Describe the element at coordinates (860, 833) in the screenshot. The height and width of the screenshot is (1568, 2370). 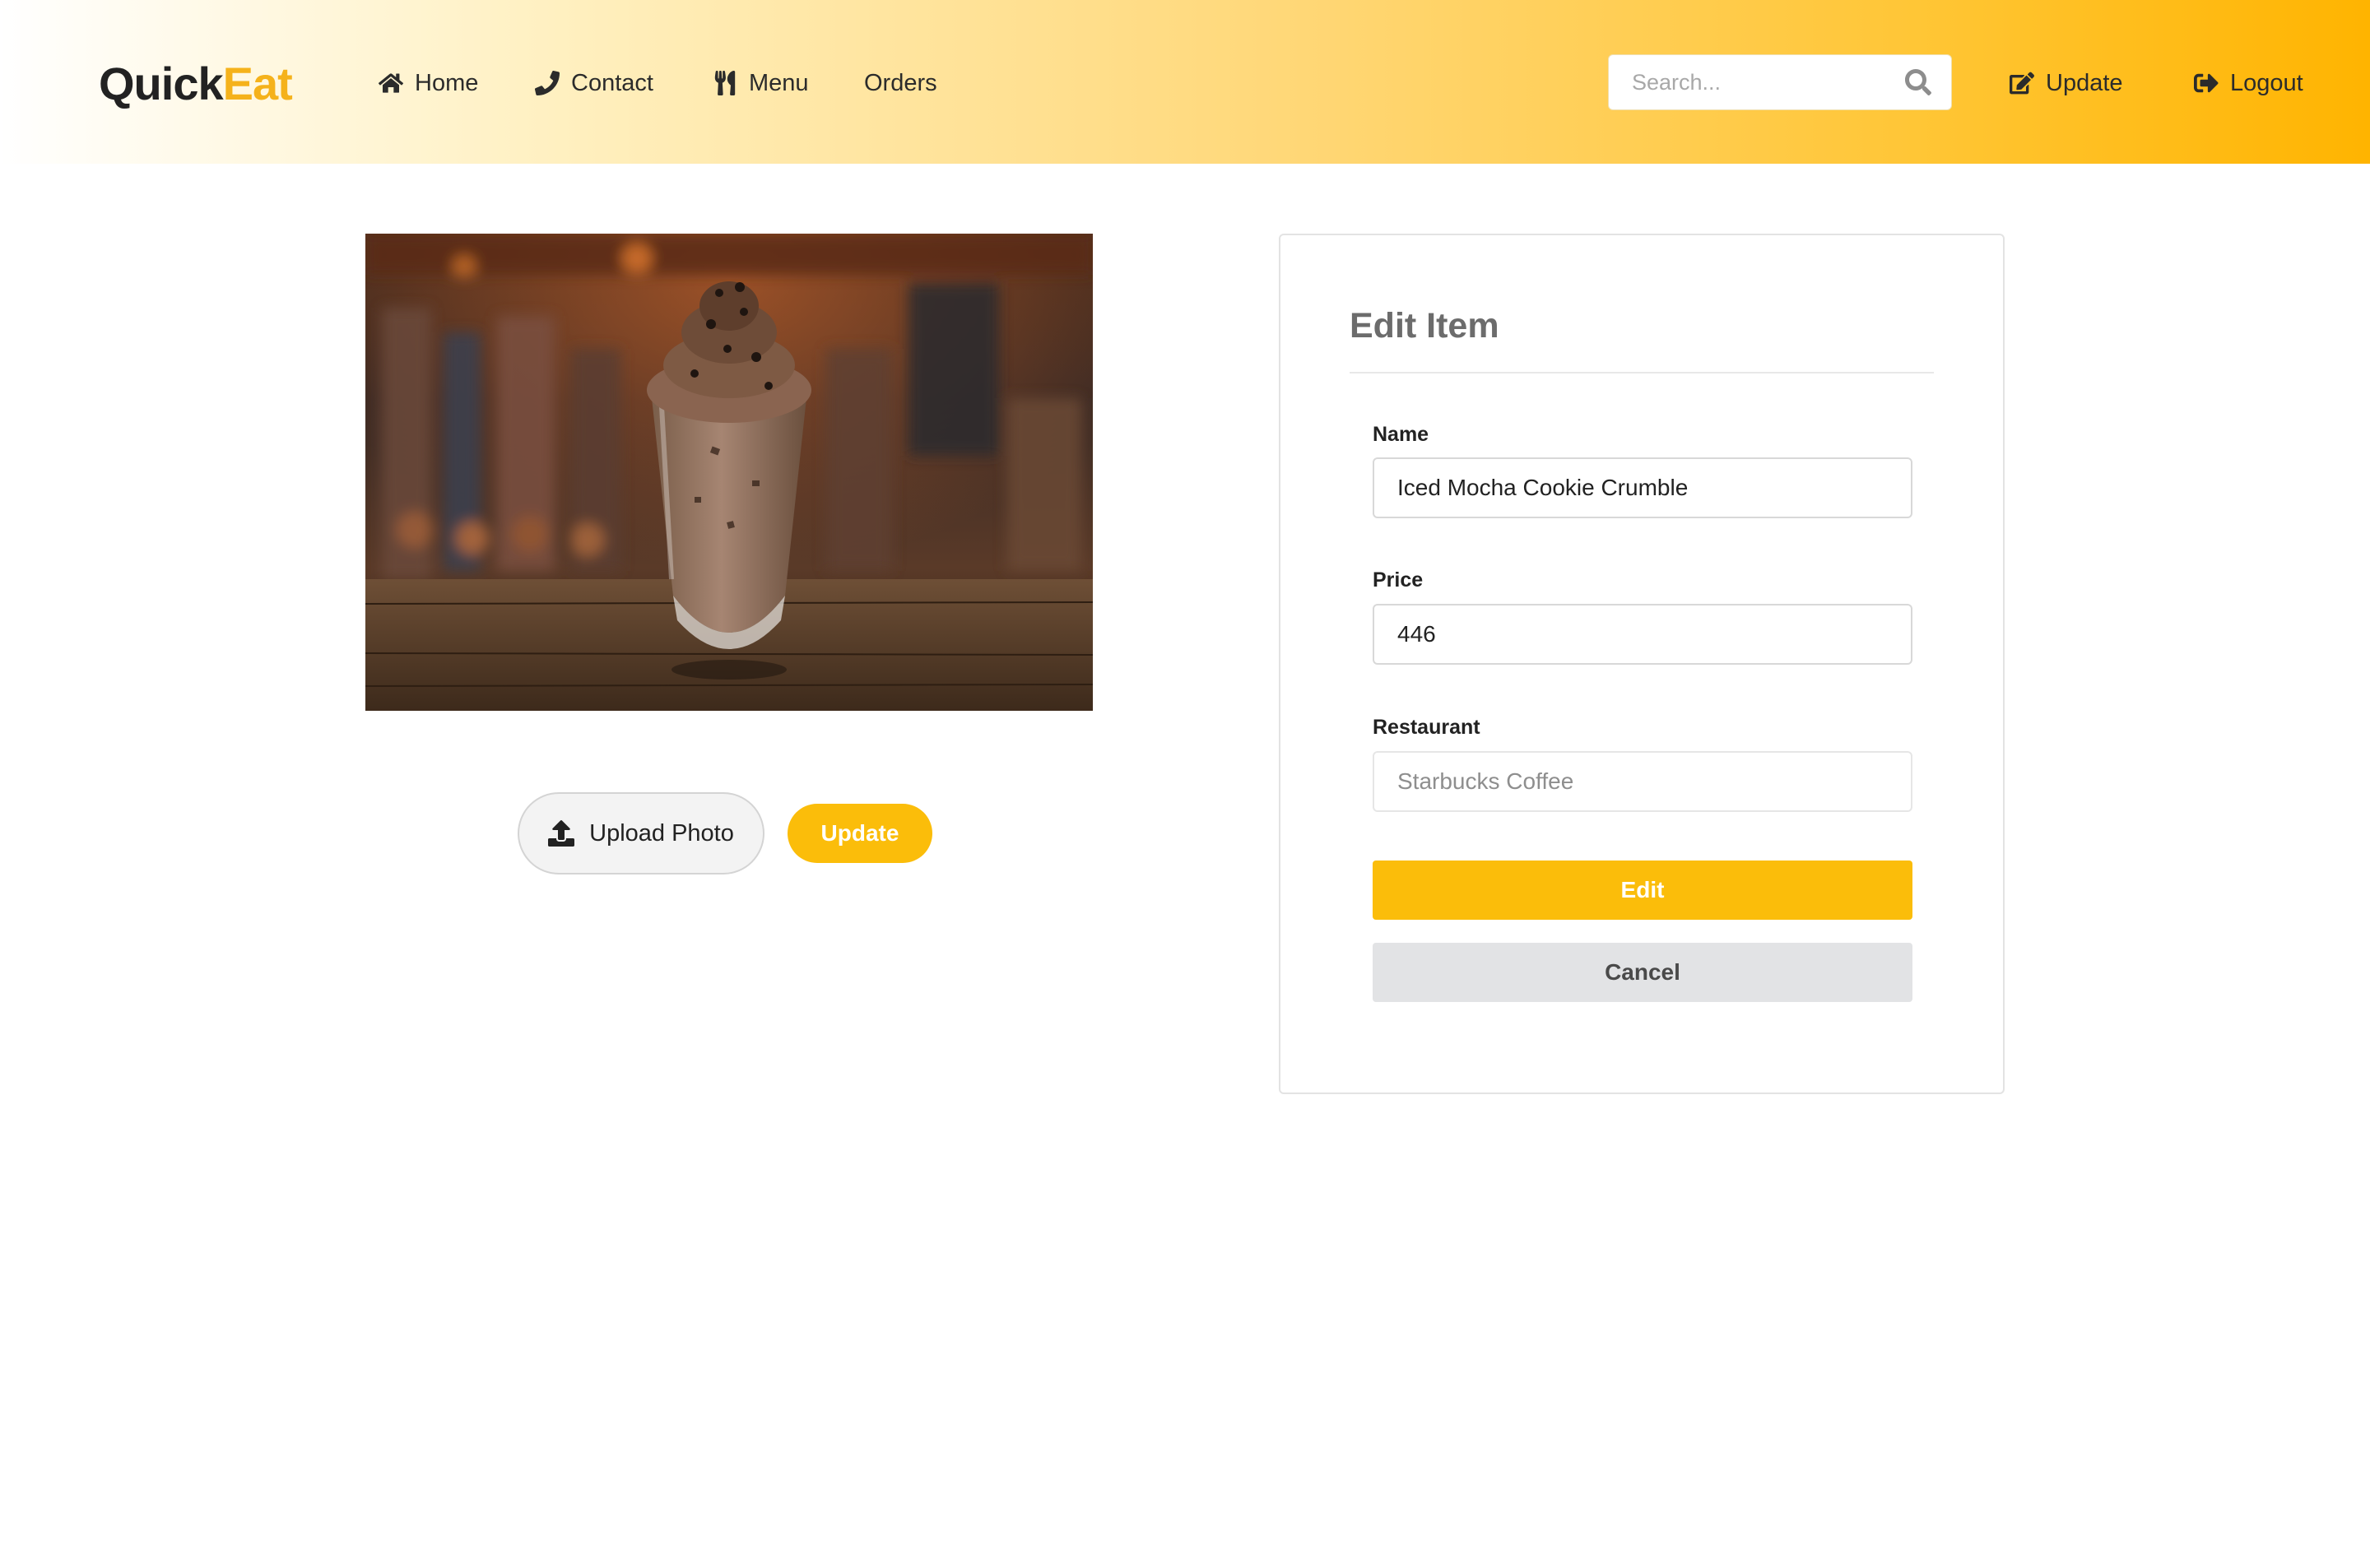
I see `update-photo-button: Update` at that location.